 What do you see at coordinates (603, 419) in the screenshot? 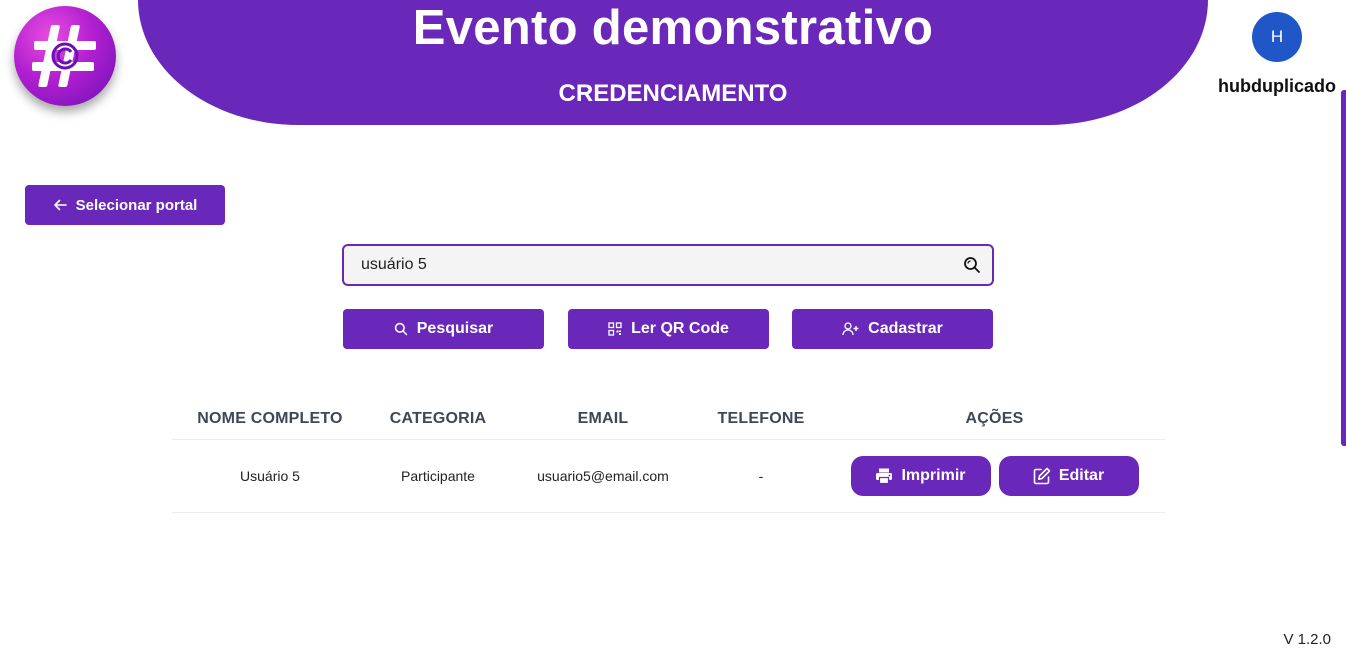
I see `column-header-email: EMAIL` at bounding box center [603, 419].